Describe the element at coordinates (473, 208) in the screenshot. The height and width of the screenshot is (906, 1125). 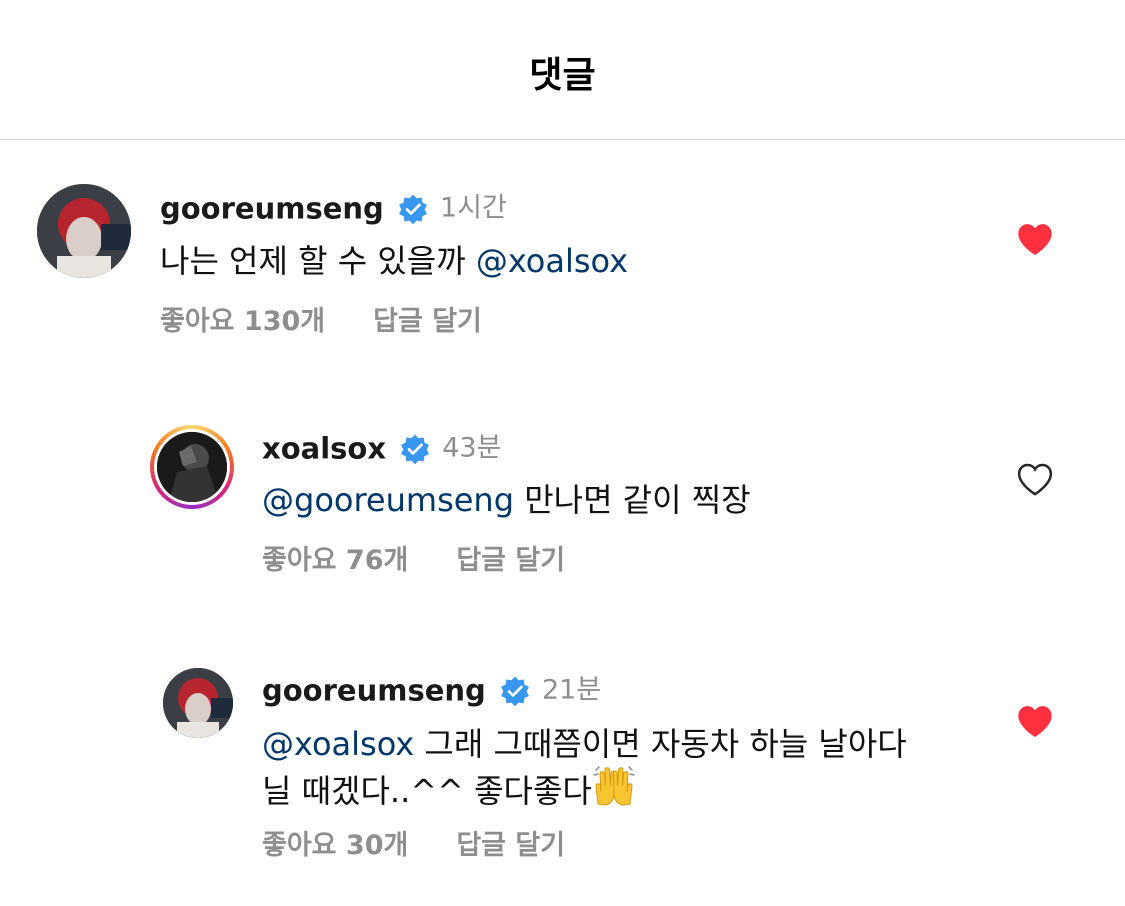
I see `timestamp: 1시간` at that location.